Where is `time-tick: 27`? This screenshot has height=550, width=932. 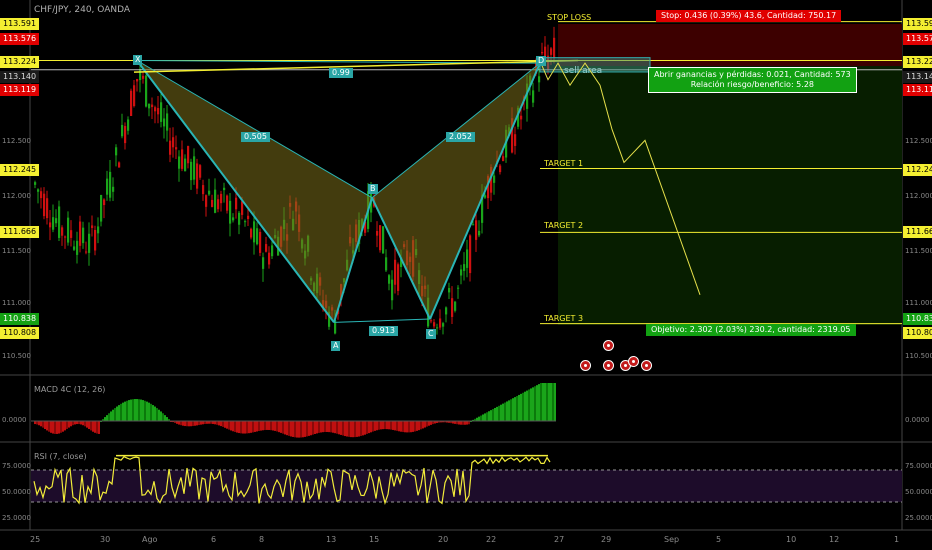 time-tick: 27 is located at coordinates (559, 539).